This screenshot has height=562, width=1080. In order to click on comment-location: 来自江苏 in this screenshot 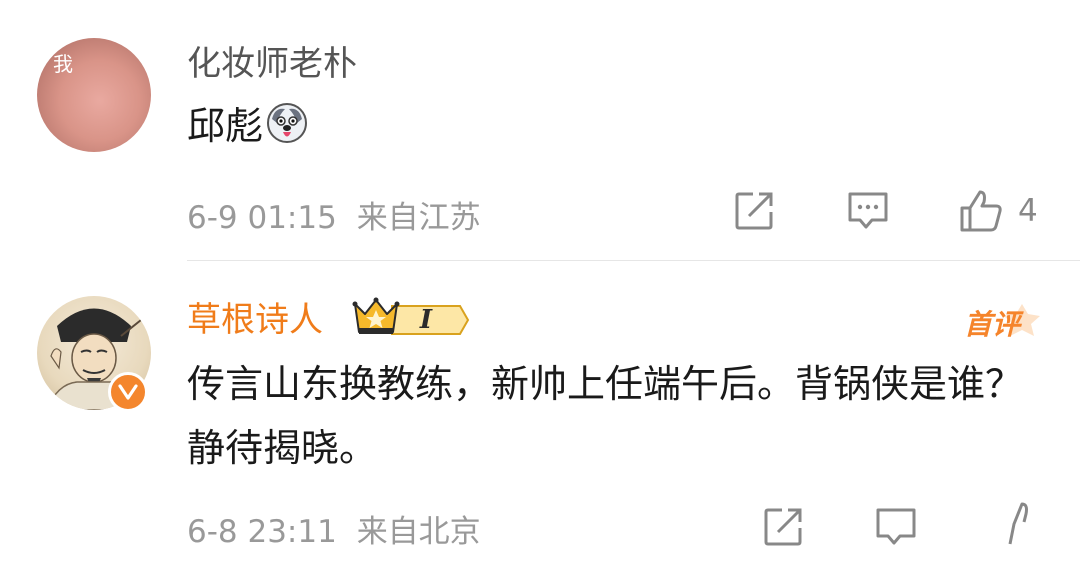, I will do `click(418, 218)`.